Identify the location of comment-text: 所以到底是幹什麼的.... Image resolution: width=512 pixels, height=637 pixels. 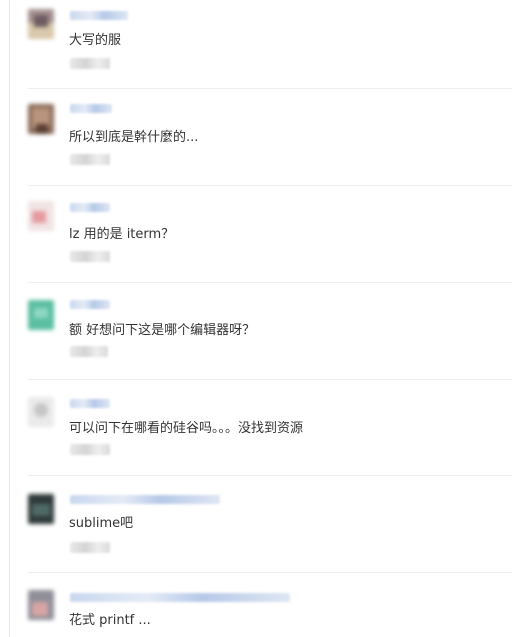
(134, 137).